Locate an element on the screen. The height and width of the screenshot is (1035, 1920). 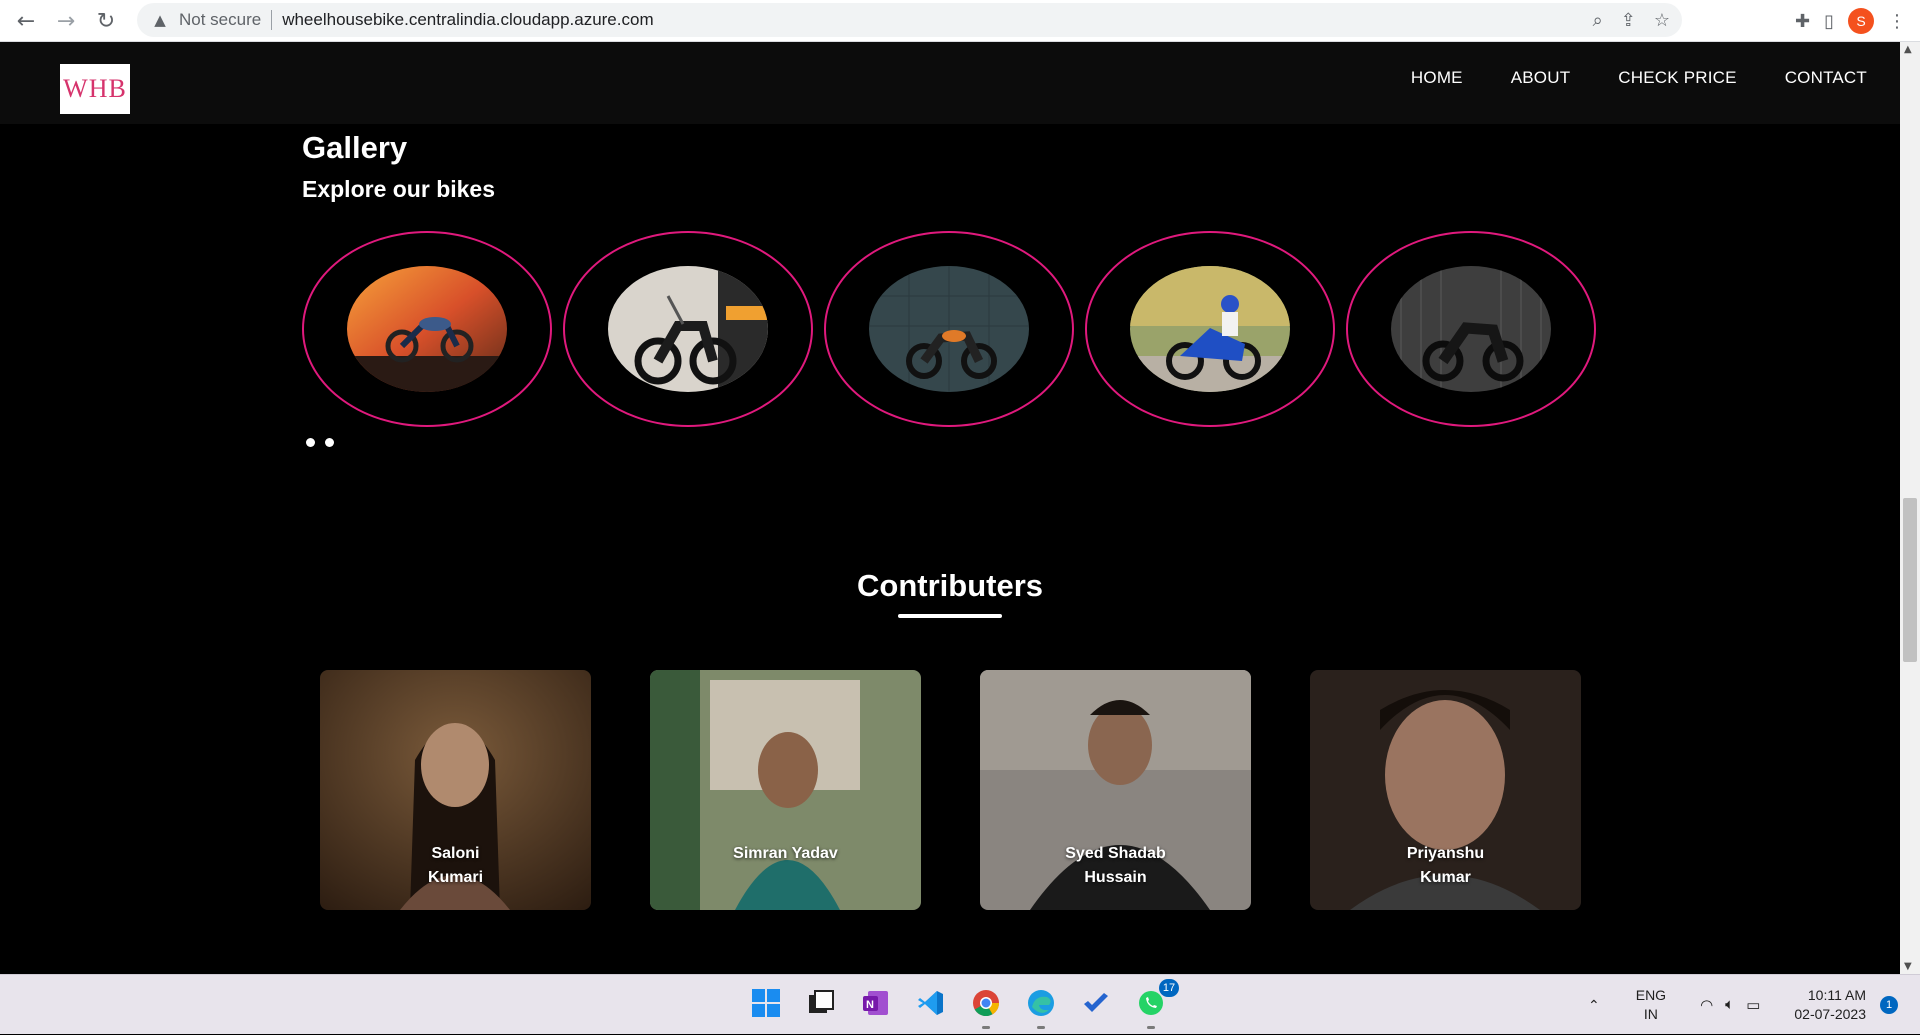
whatsapp-icon: 17 is located at coordinates (1156, 1004).